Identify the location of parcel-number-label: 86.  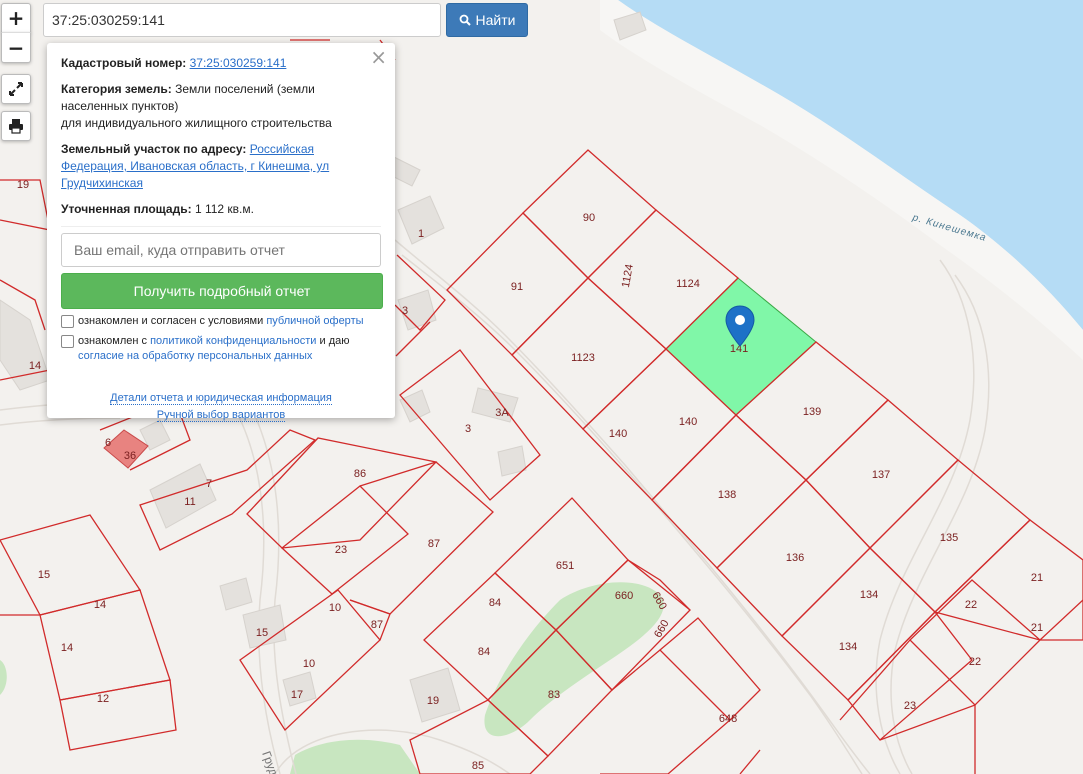
(360, 474).